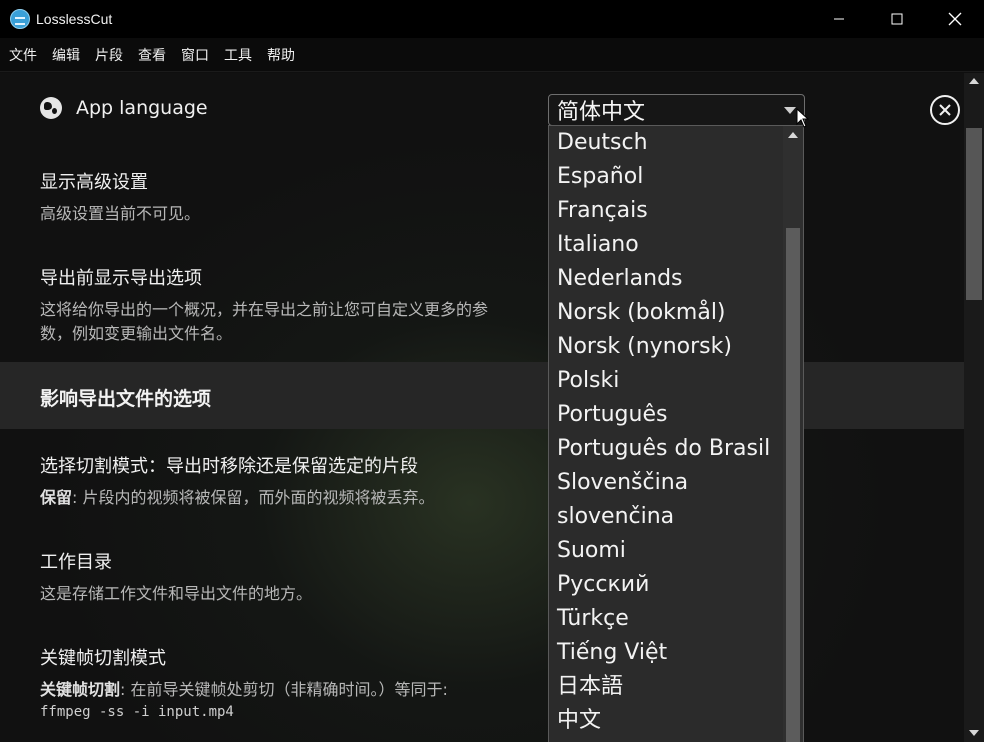  Describe the element at coordinates (676, 110) in the screenshot. I see `language-select: 简体中文` at that location.